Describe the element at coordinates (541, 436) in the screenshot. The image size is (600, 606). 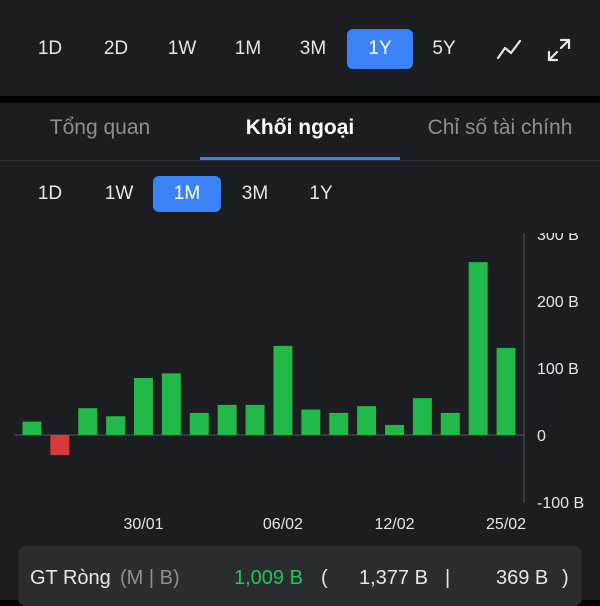
I see `y-tick-label: 0` at that location.